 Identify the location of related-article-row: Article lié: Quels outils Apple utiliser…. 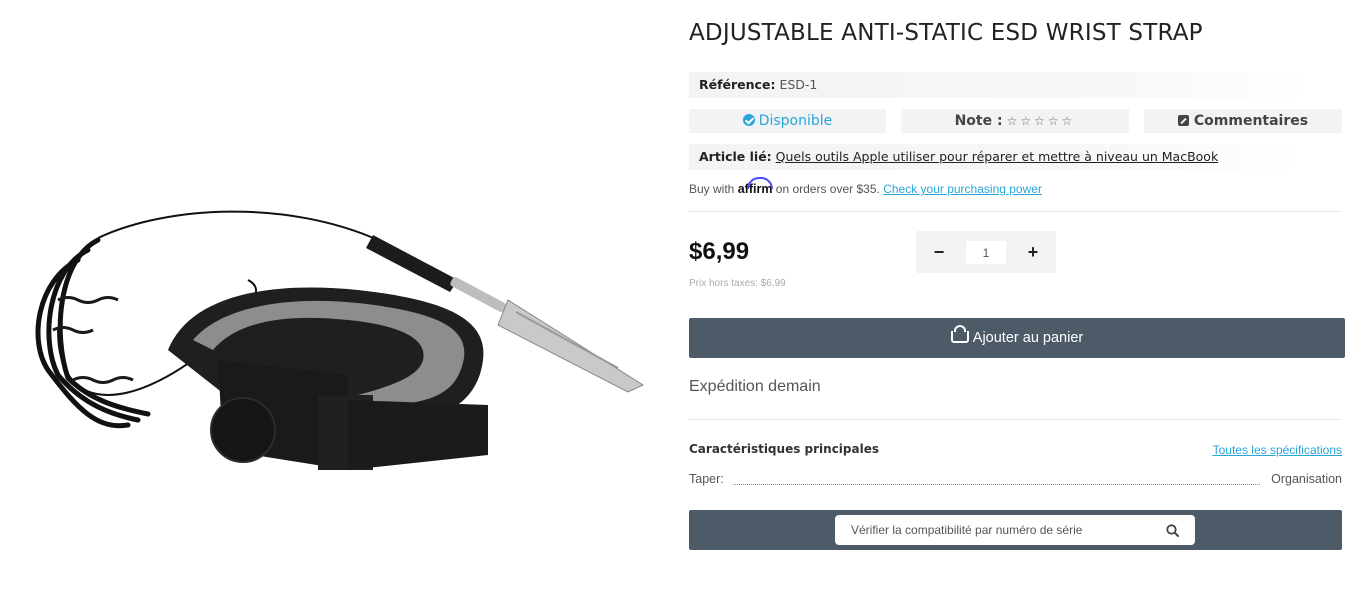
(994, 157).